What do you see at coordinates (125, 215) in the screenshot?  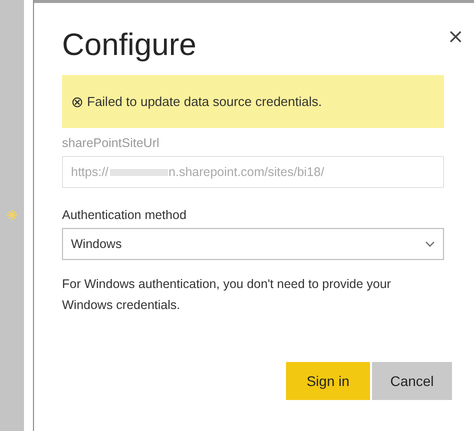 I see `field-label: Authentication method` at bounding box center [125, 215].